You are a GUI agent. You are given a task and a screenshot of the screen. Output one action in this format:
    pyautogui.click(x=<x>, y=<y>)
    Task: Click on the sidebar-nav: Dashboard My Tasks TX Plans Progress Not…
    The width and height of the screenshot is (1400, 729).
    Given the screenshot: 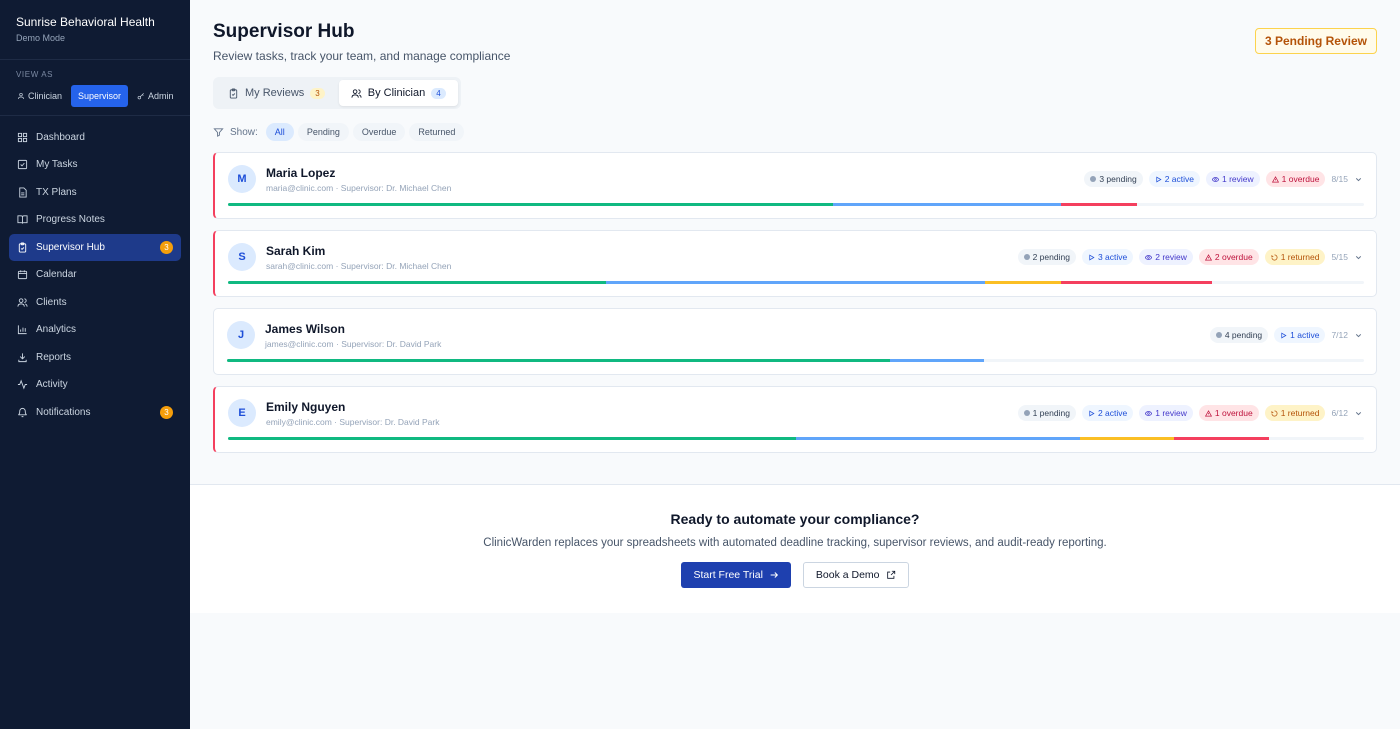 What is the action you would take?
    pyautogui.click(x=95, y=275)
    